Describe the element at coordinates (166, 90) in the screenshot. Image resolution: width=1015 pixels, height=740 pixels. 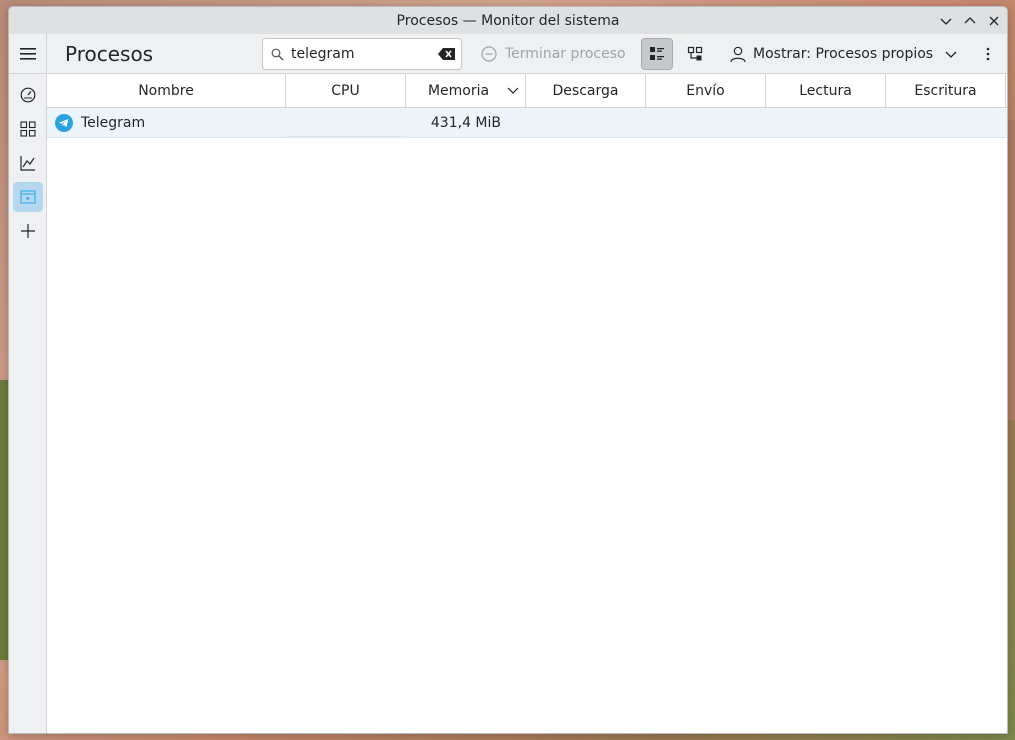
I see `column-header-name: Nombre` at that location.